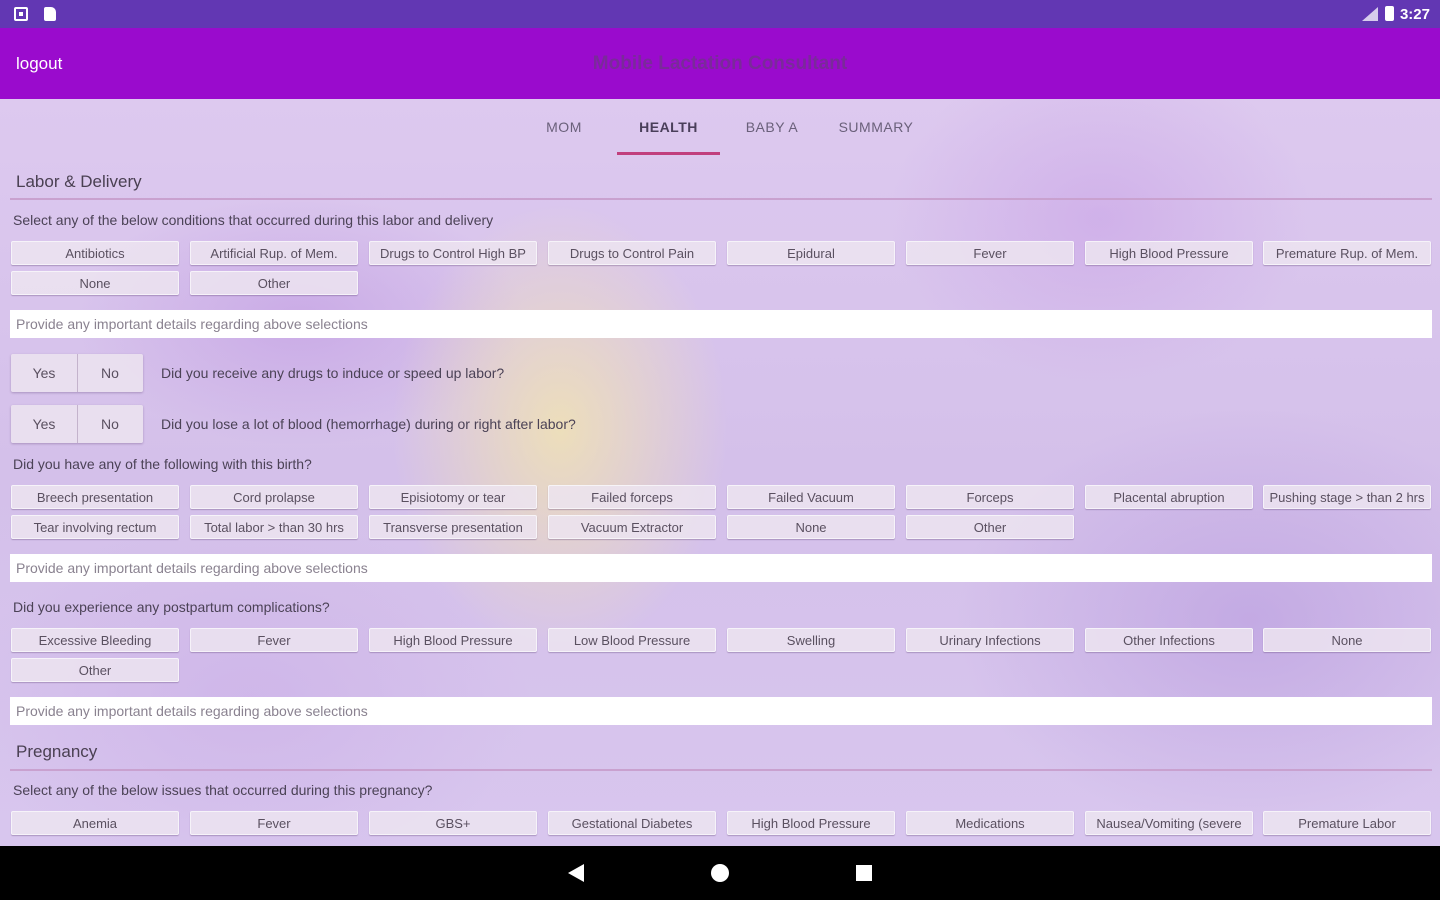 This screenshot has width=1440, height=900. What do you see at coordinates (1169, 253) in the screenshot?
I see `option-high-blood-pressure: High Blood Pressure` at bounding box center [1169, 253].